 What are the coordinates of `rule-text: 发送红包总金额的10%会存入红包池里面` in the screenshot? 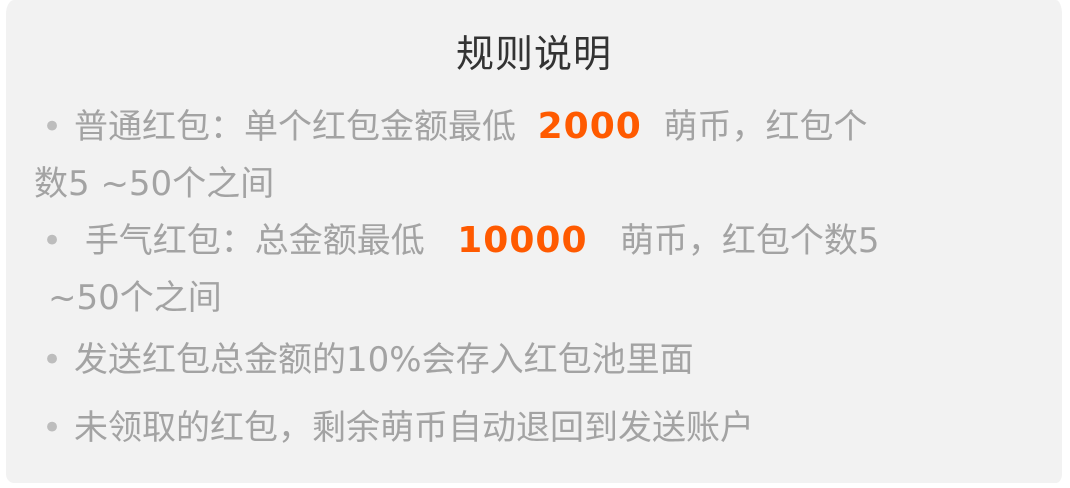 It's located at (384, 360).